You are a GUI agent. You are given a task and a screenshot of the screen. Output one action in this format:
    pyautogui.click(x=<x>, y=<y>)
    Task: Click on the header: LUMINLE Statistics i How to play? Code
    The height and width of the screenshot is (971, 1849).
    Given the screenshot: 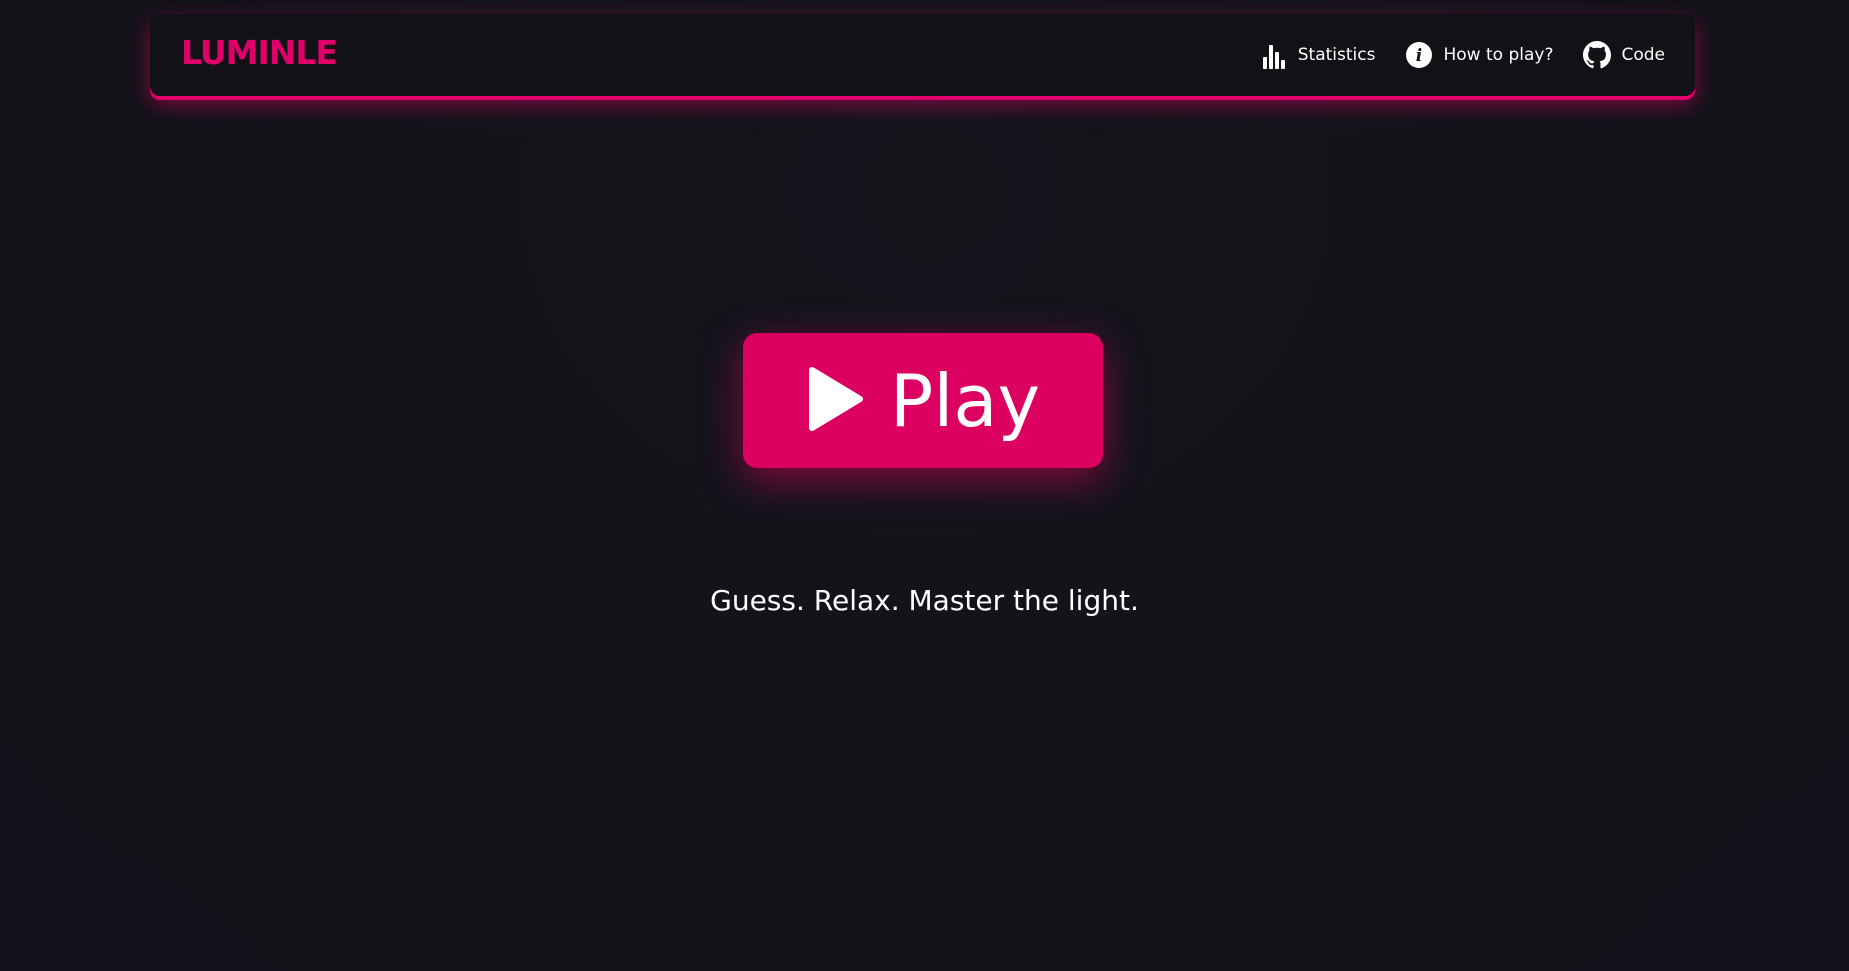 What is the action you would take?
    pyautogui.click(x=922, y=55)
    